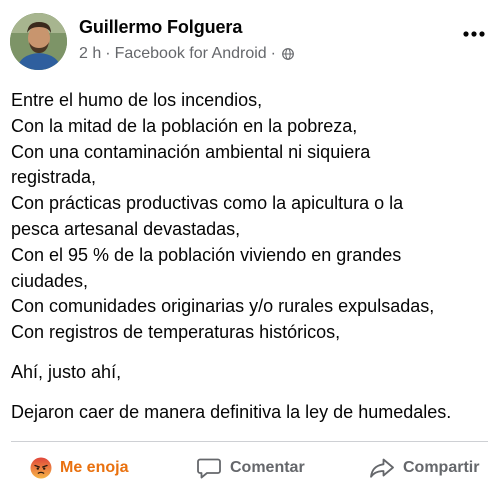 The height and width of the screenshot is (499, 499). I want to click on react-label: Me enoja, so click(94, 467).